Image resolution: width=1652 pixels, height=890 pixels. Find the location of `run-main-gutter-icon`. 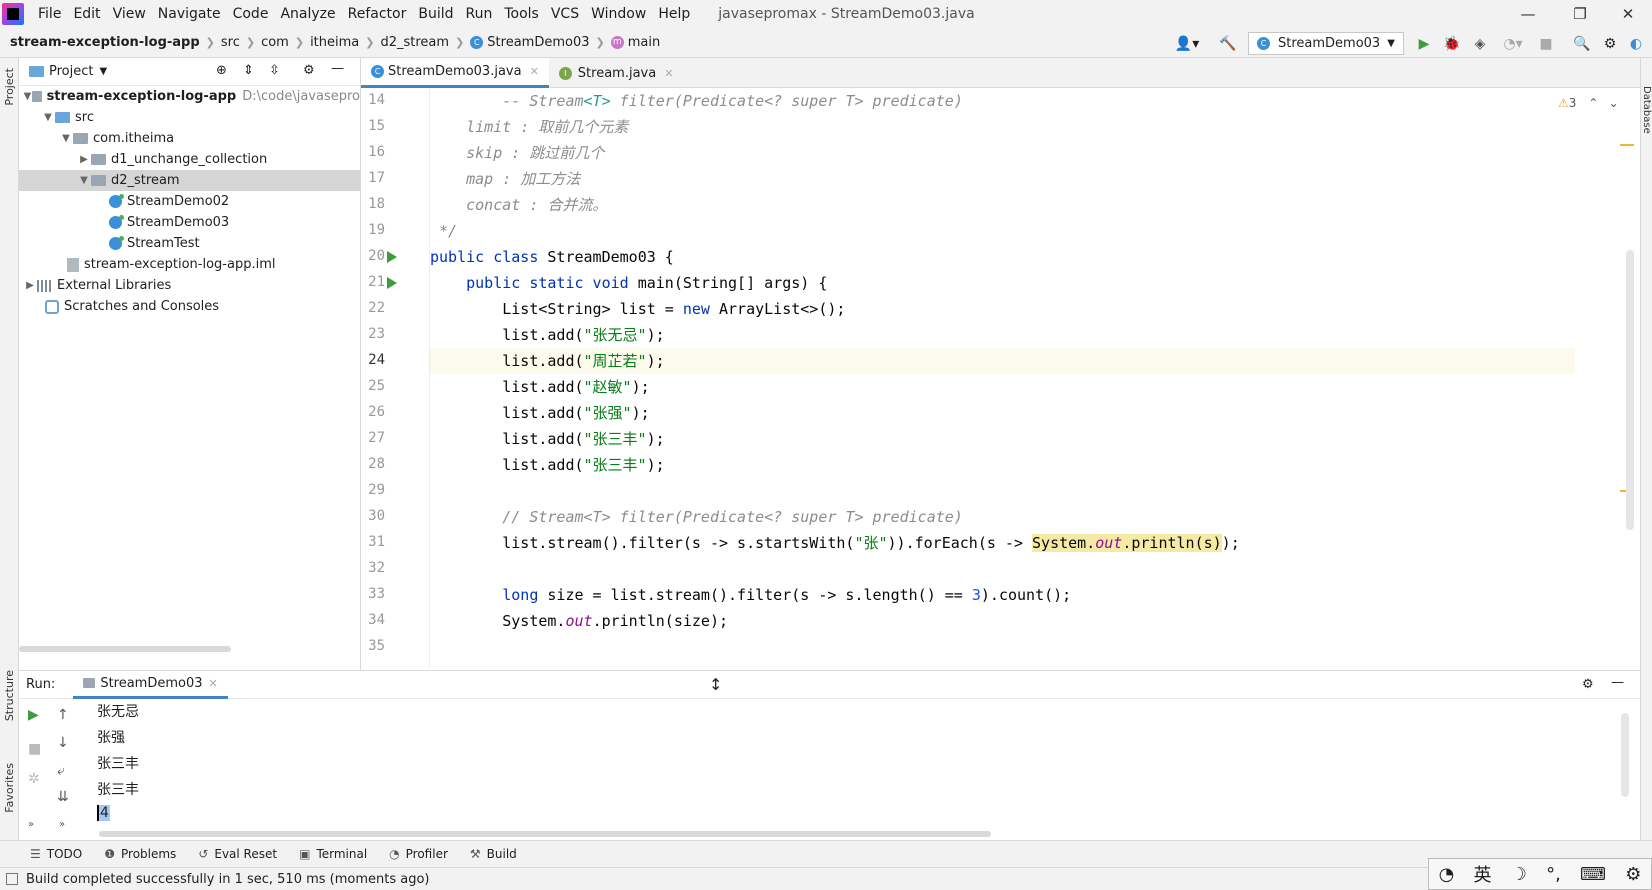

run-main-gutter-icon is located at coordinates (392, 283).